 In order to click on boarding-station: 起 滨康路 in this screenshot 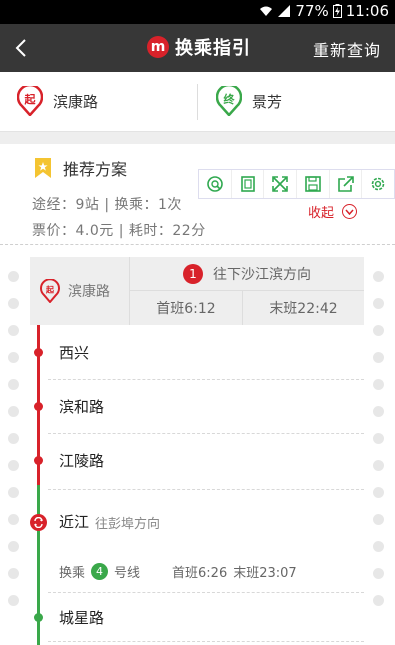, I will do `click(80, 291)`.